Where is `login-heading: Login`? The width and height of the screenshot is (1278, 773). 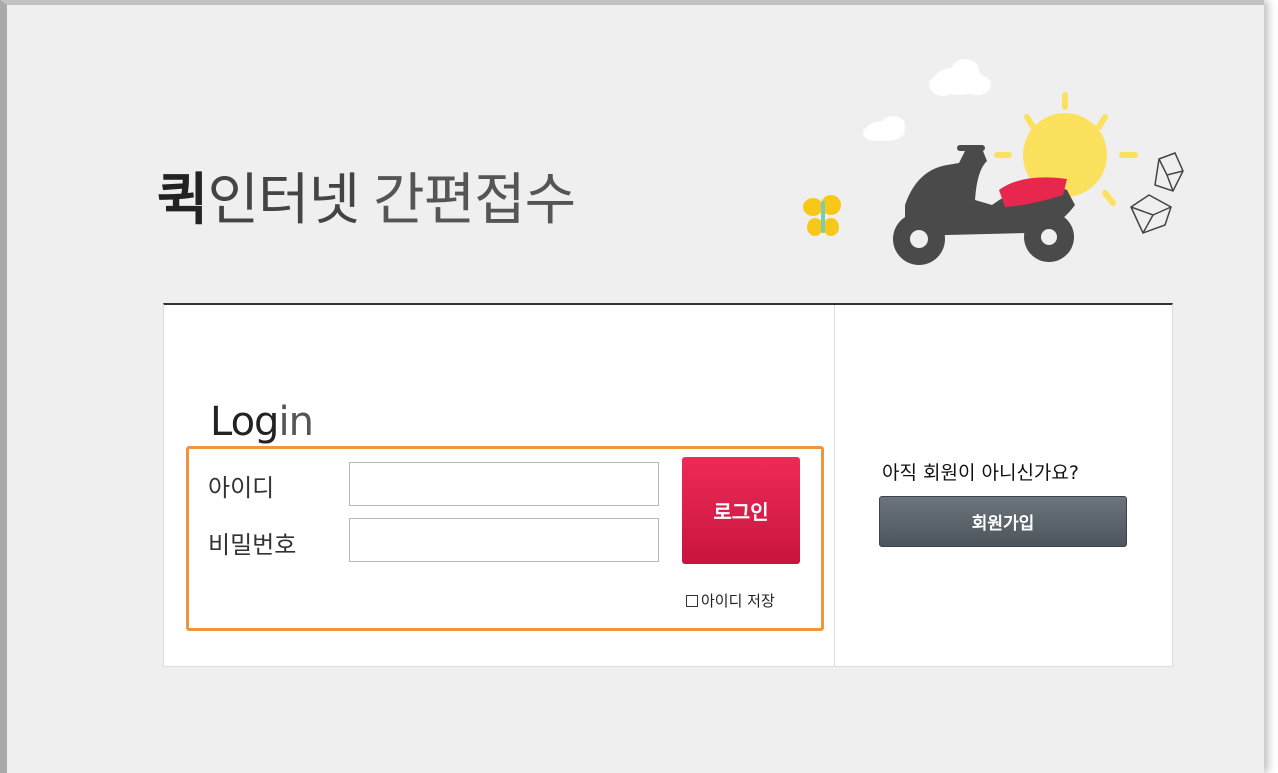 login-heading: Login is located at coordinates (262, 422).